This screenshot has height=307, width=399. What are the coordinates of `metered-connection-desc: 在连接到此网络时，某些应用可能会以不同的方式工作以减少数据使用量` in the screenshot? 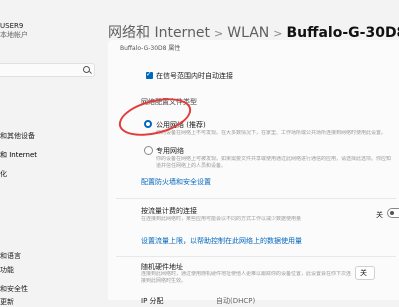 It's located at (241, 219).